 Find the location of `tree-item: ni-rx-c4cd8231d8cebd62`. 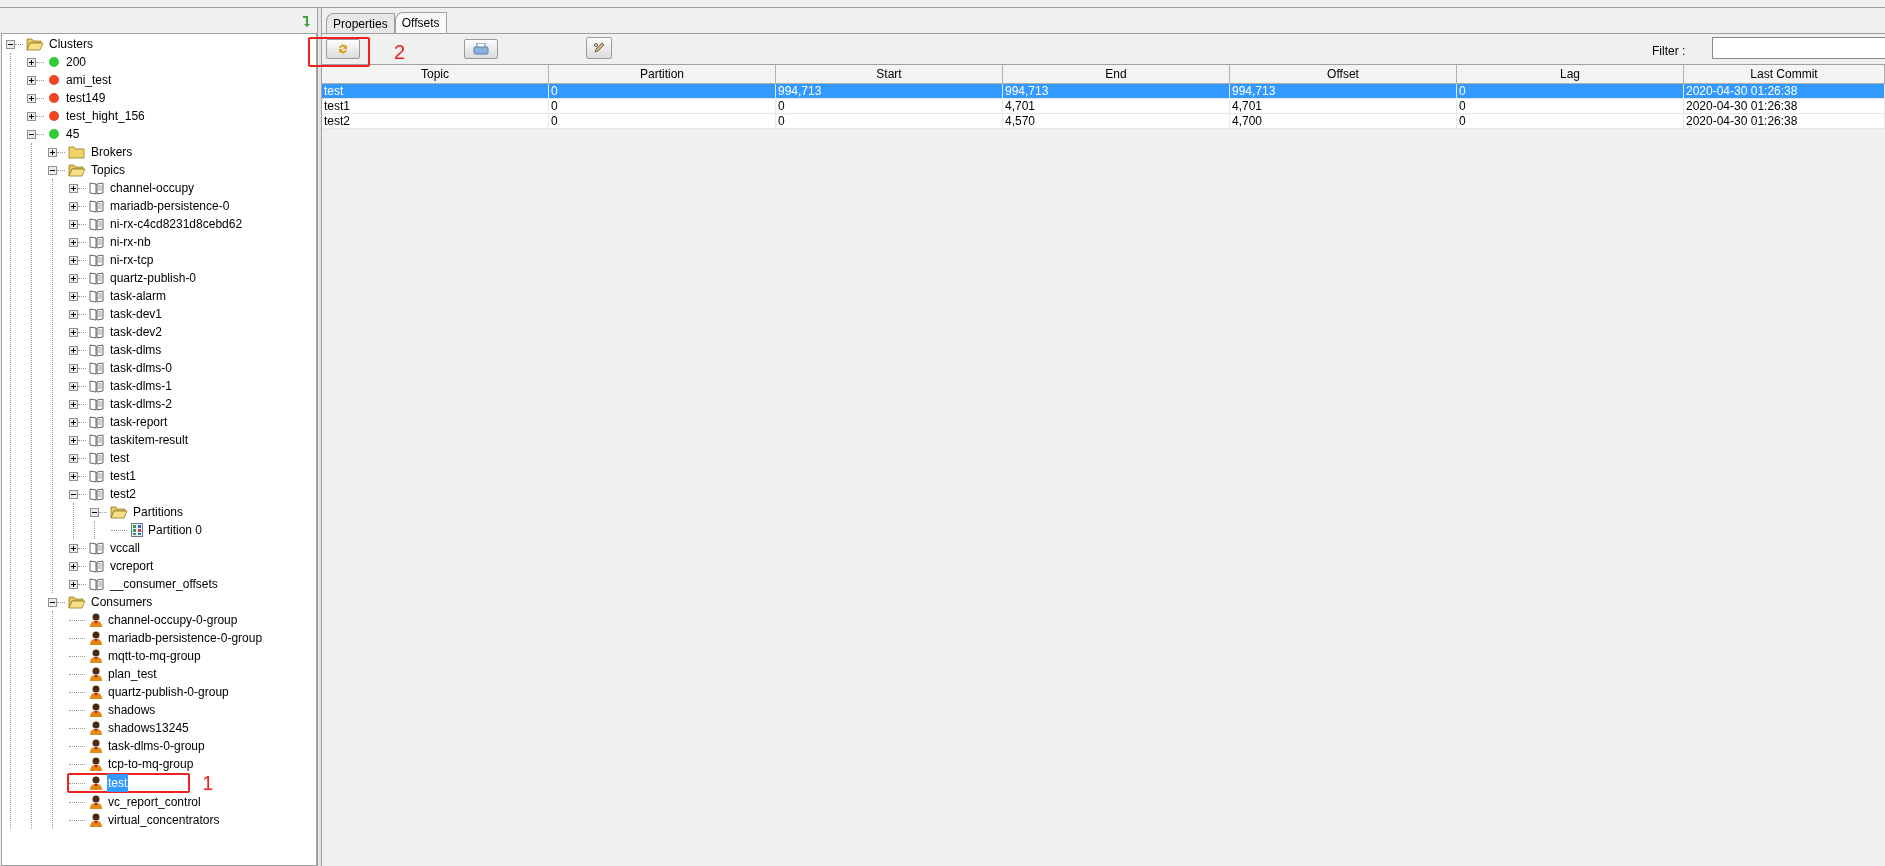

tree-item: ni-rx-c4cd8231d8cebd62 is located at coordinates (176, 224).